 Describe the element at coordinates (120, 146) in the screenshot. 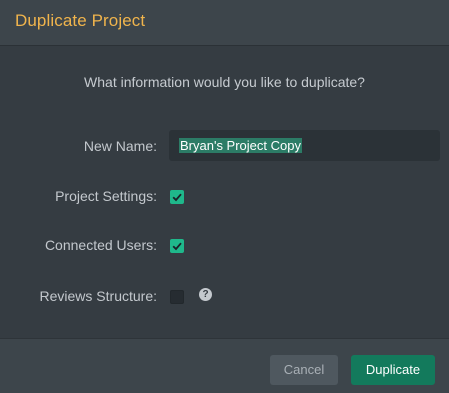

I see `new-name-label: New Name:` at that location.